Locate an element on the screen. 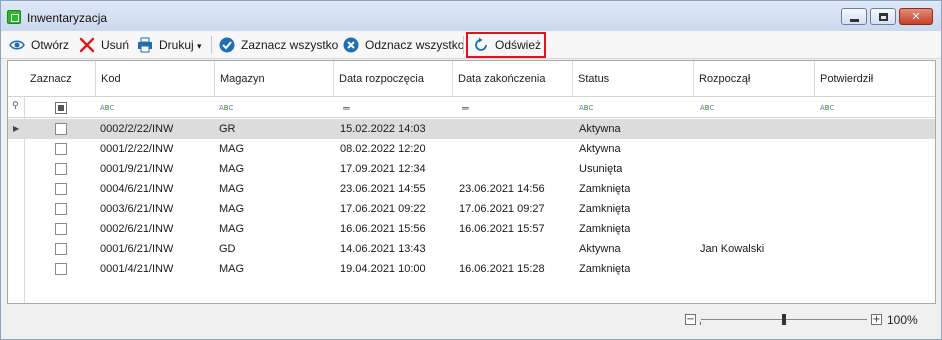  cell-status: Usunięta is located at coordinates (601, 169).